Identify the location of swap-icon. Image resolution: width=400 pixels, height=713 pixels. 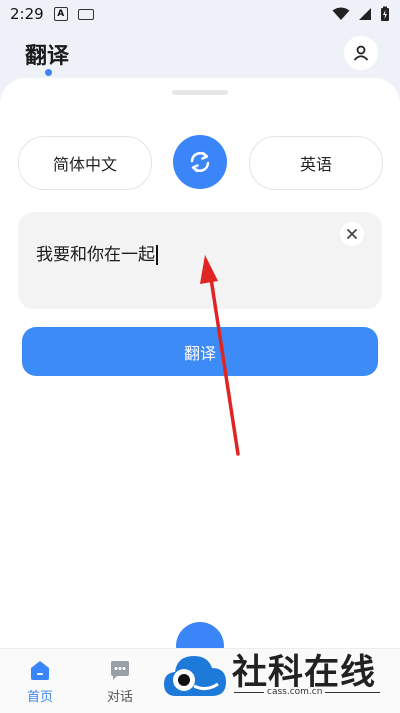
(200, 162).